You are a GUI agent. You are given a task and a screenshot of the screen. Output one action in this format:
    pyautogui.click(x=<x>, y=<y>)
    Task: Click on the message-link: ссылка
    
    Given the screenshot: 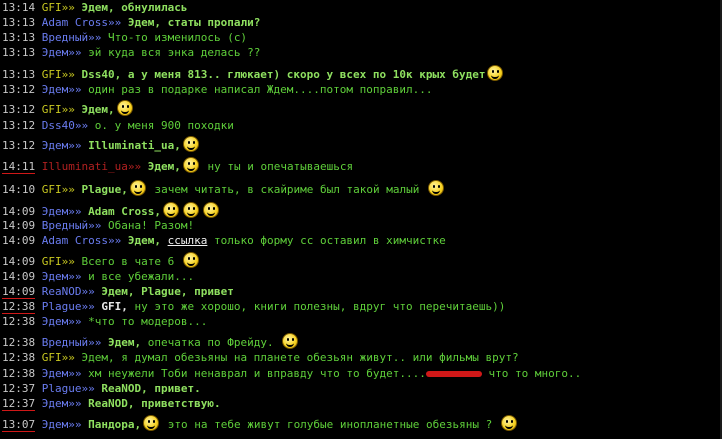 What is the action you would take?
    pyautogui.click(x=188, y=240)
    